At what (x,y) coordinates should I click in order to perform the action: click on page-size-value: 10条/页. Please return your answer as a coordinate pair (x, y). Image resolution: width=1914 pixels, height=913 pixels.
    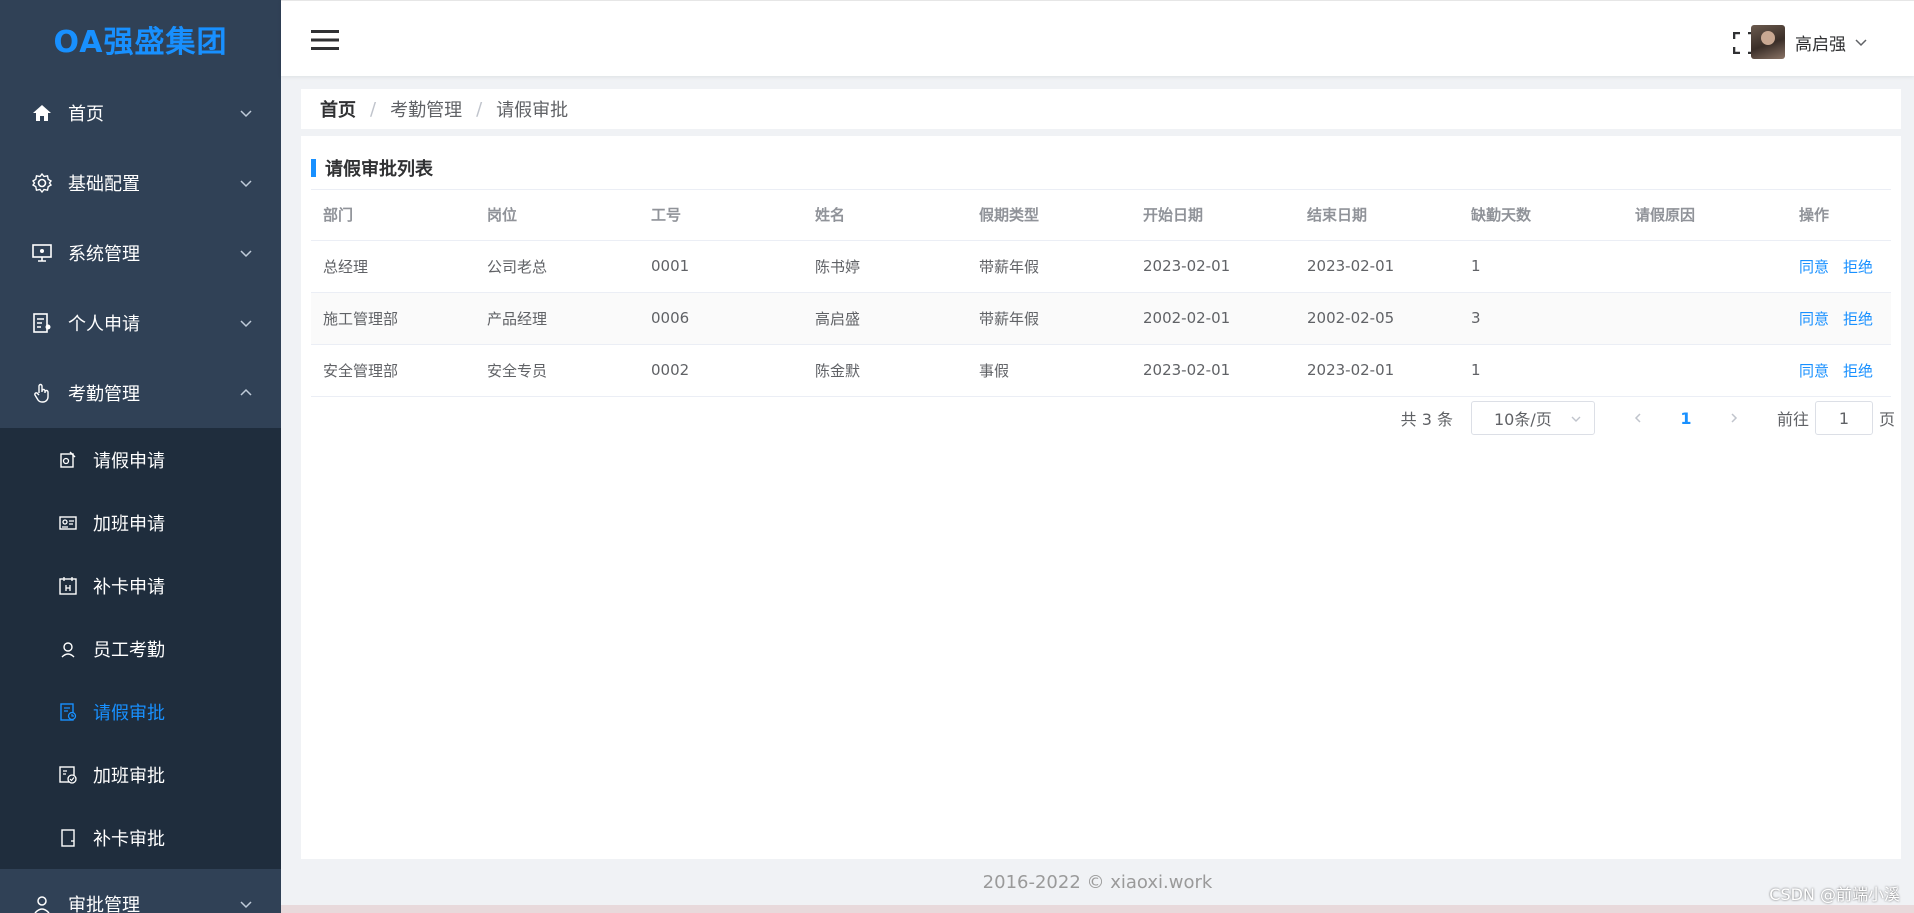
    Looking at the image, I should click on (1522, 419).